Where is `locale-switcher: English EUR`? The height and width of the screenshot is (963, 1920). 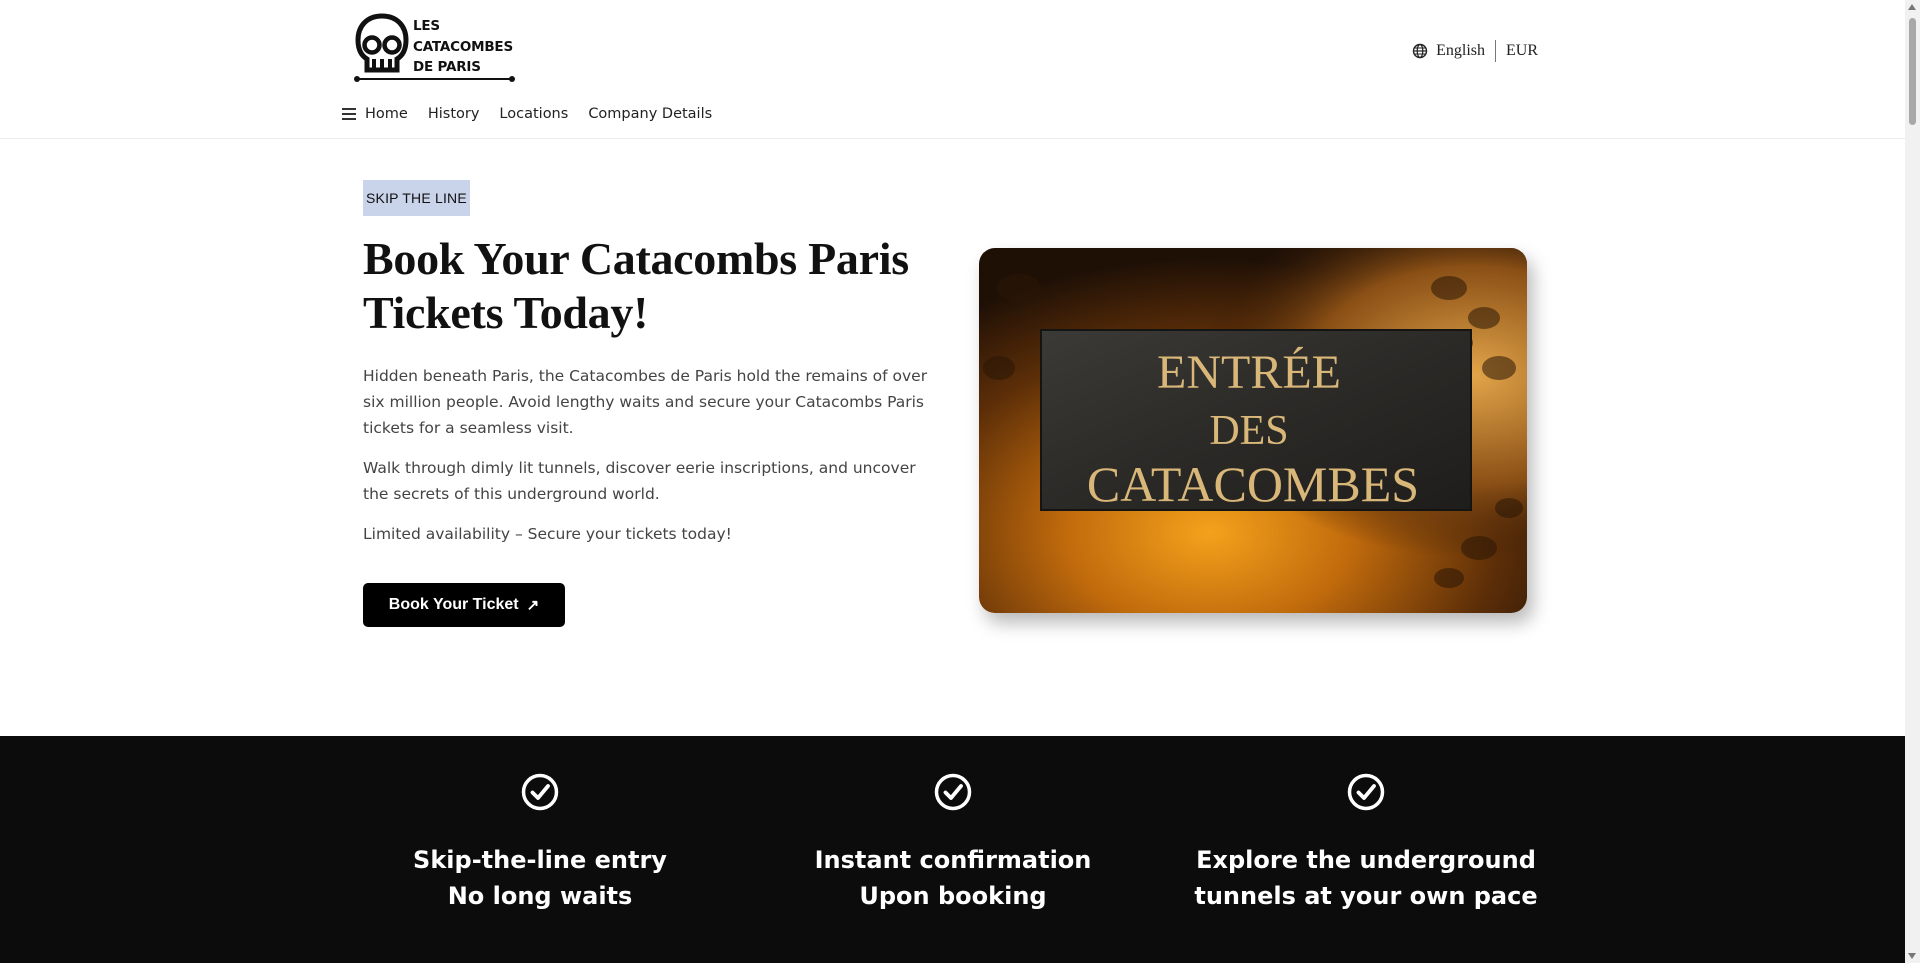
locale-switcher: English EUR is located at coordinates (1475, 51).